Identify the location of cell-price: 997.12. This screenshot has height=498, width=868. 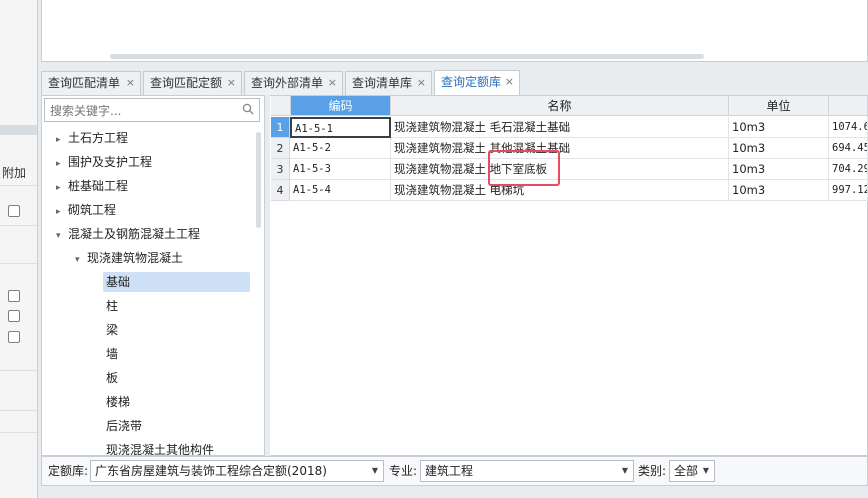
(848, 190).